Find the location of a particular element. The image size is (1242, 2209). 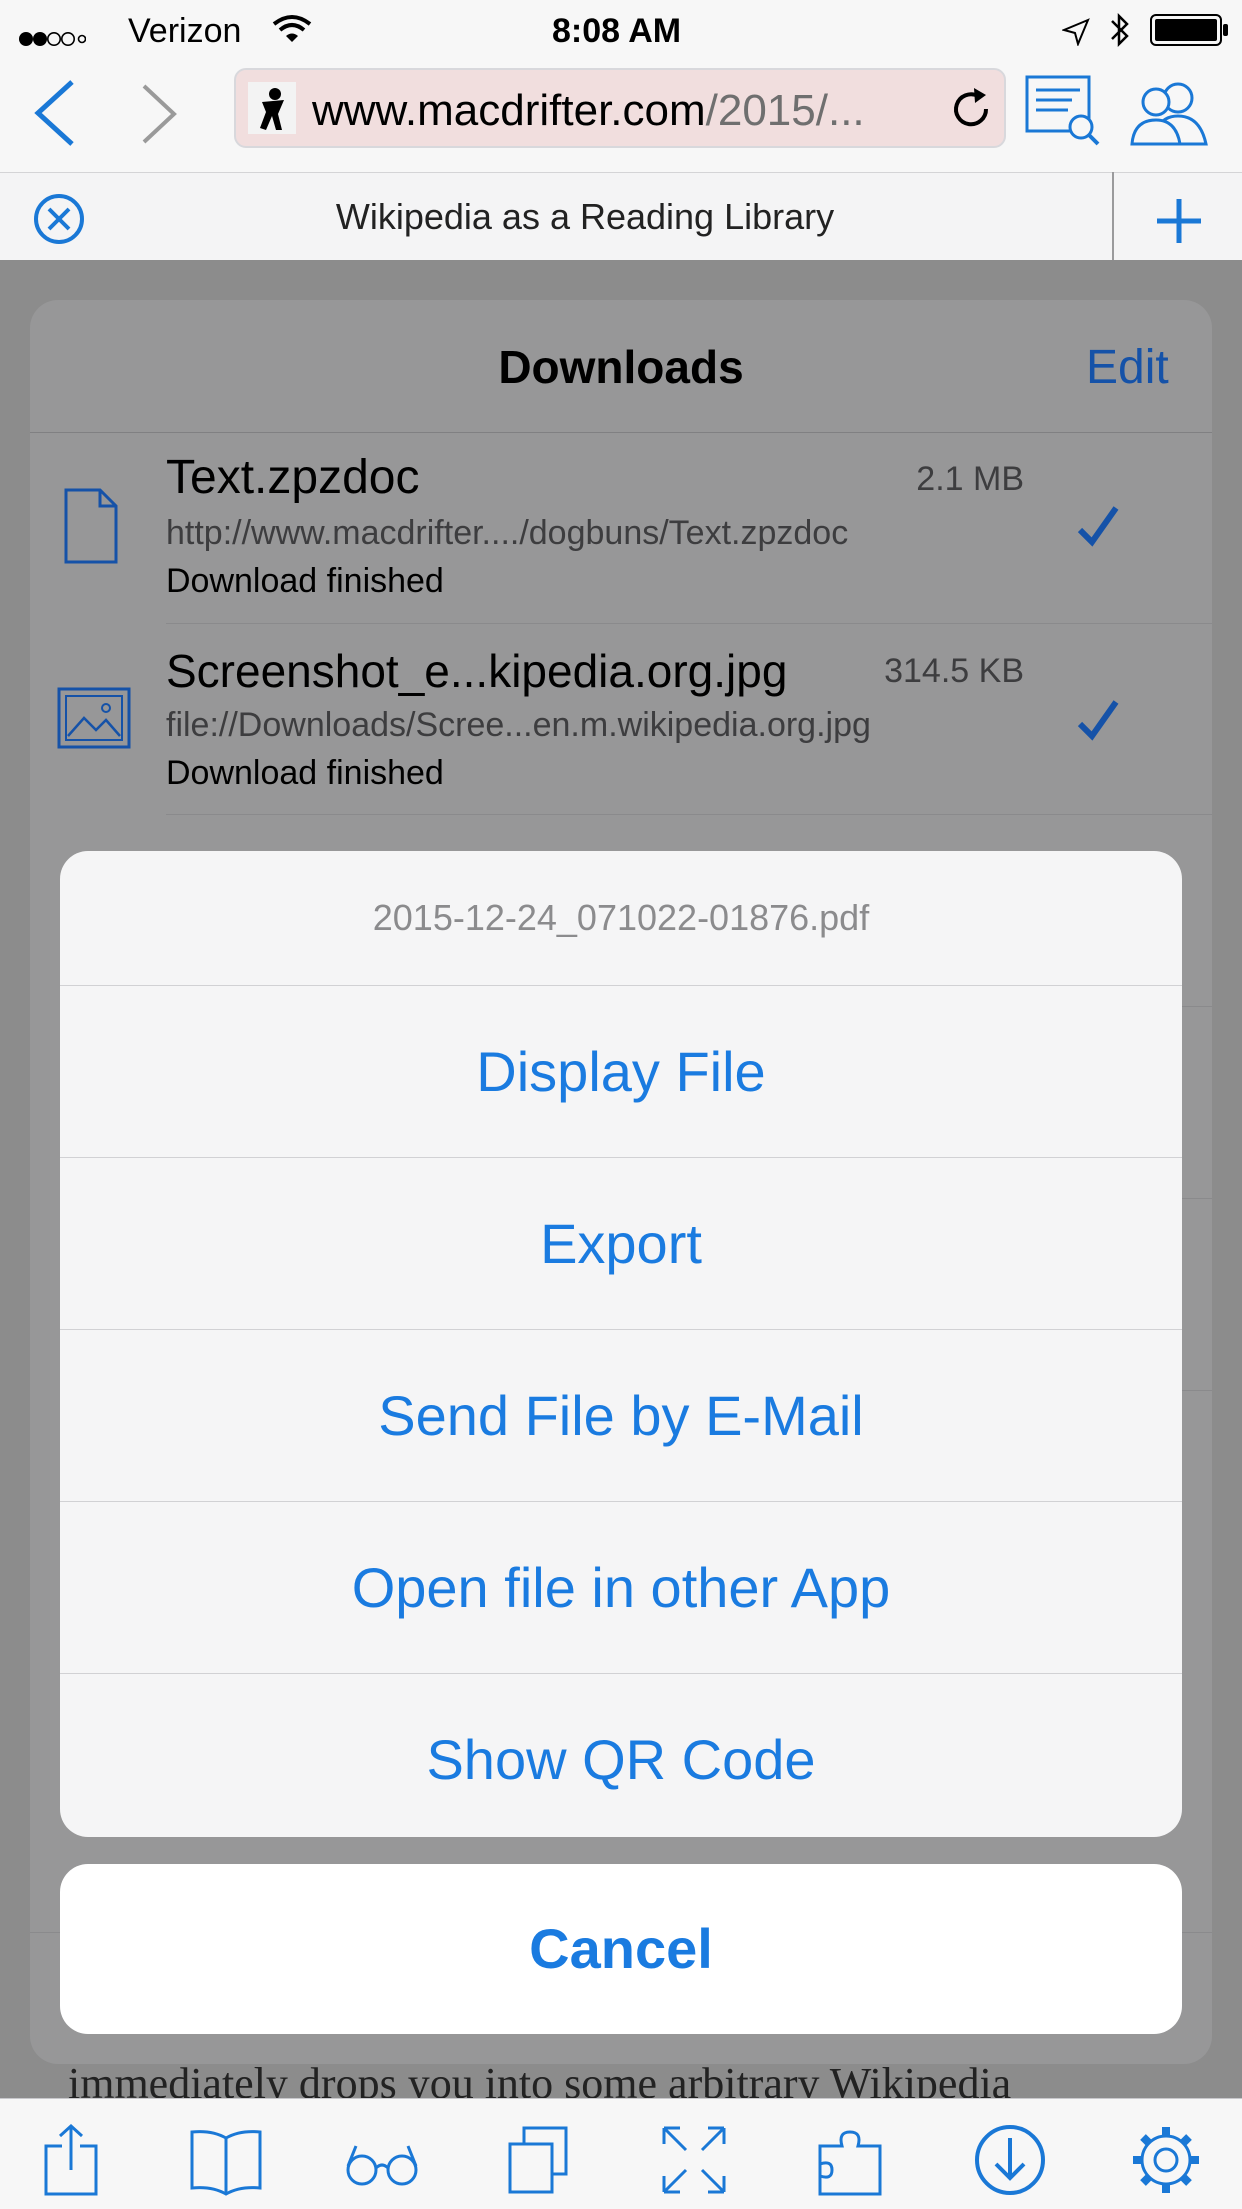

document-file-icon is located at coordinates (91, 528).